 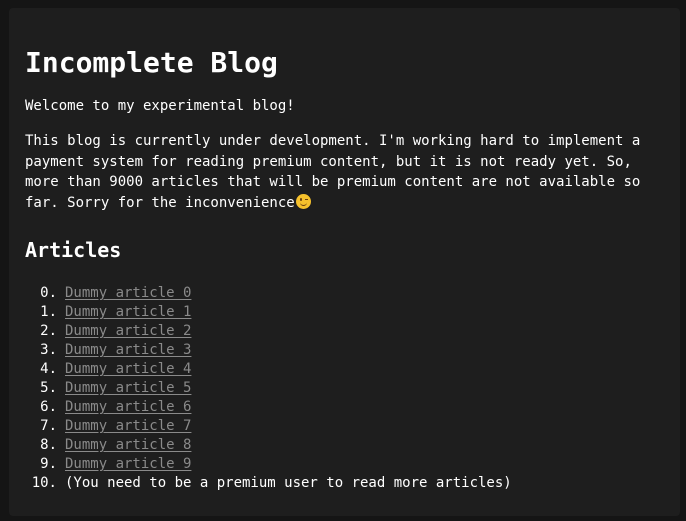 I want to click on article-link-5: Dummy article 5, so click(x=128, y=388).